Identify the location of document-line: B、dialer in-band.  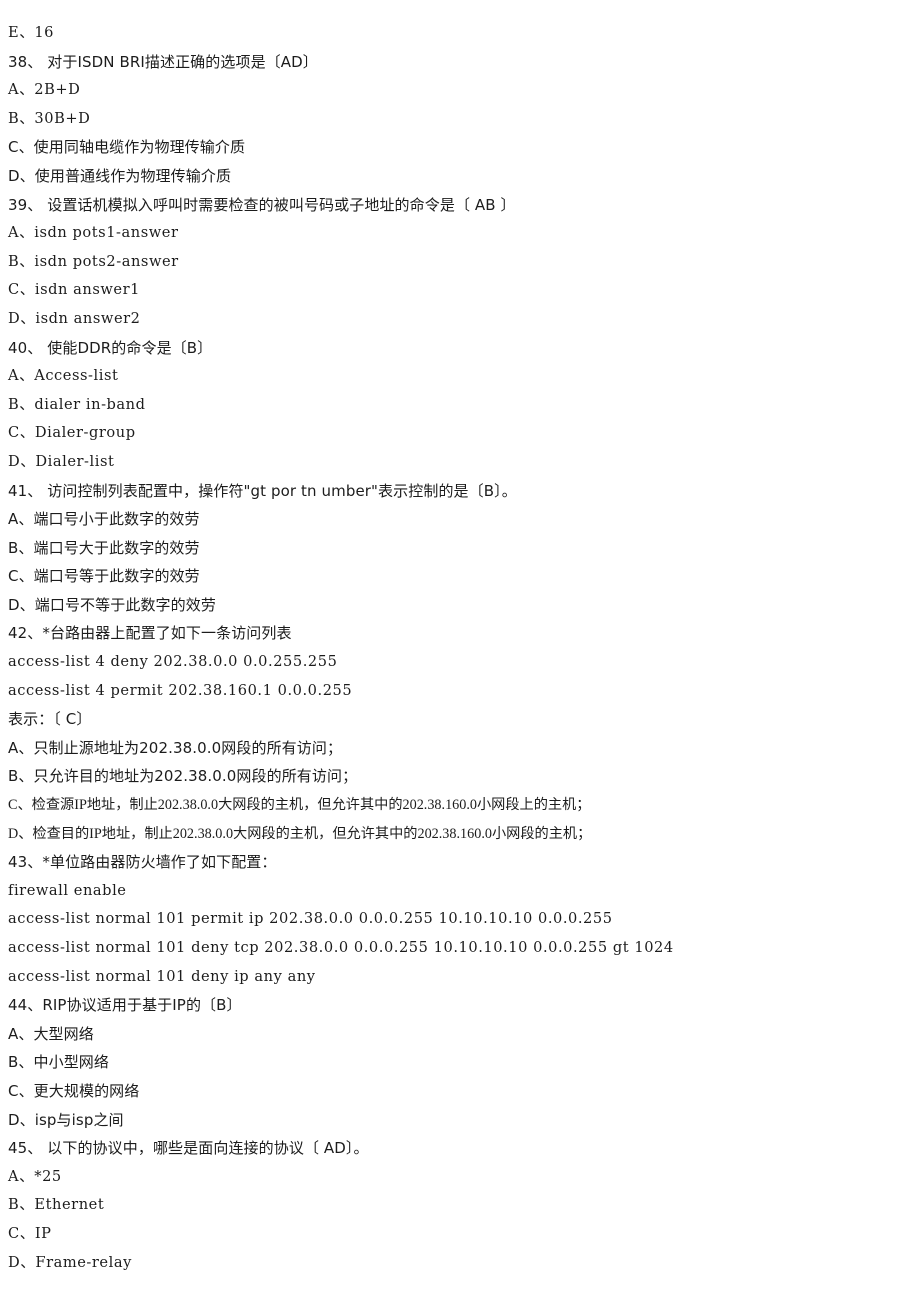
(77, 404).